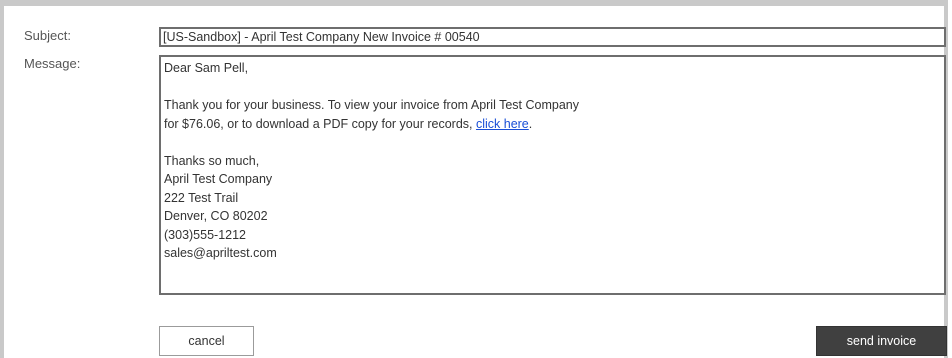 This screenshot has height=358, width=952. Describe the element at coordinates (212, 160) in the screenshot. I see `message-closing: Thanks so much,` at that location.